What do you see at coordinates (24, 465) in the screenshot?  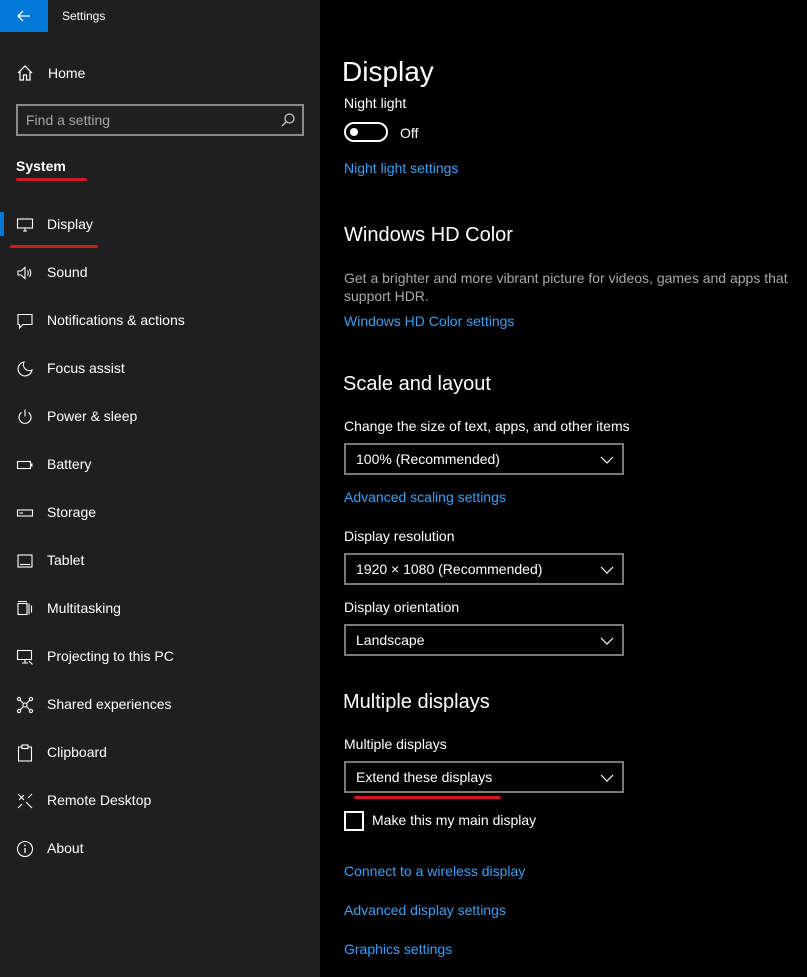 I see `battery-icon` at bounding box center [24, 465].